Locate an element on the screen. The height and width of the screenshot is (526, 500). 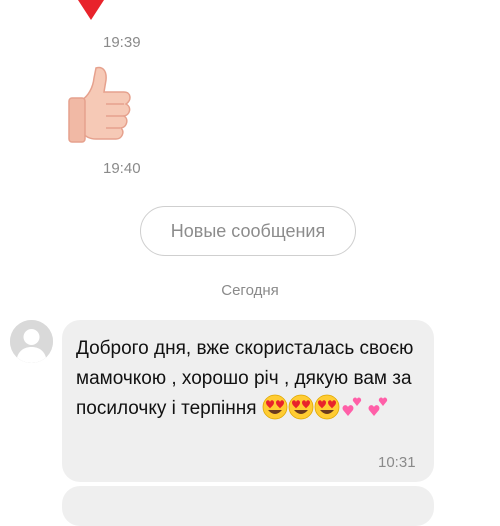
avatar is located at coordinates (31, 341).